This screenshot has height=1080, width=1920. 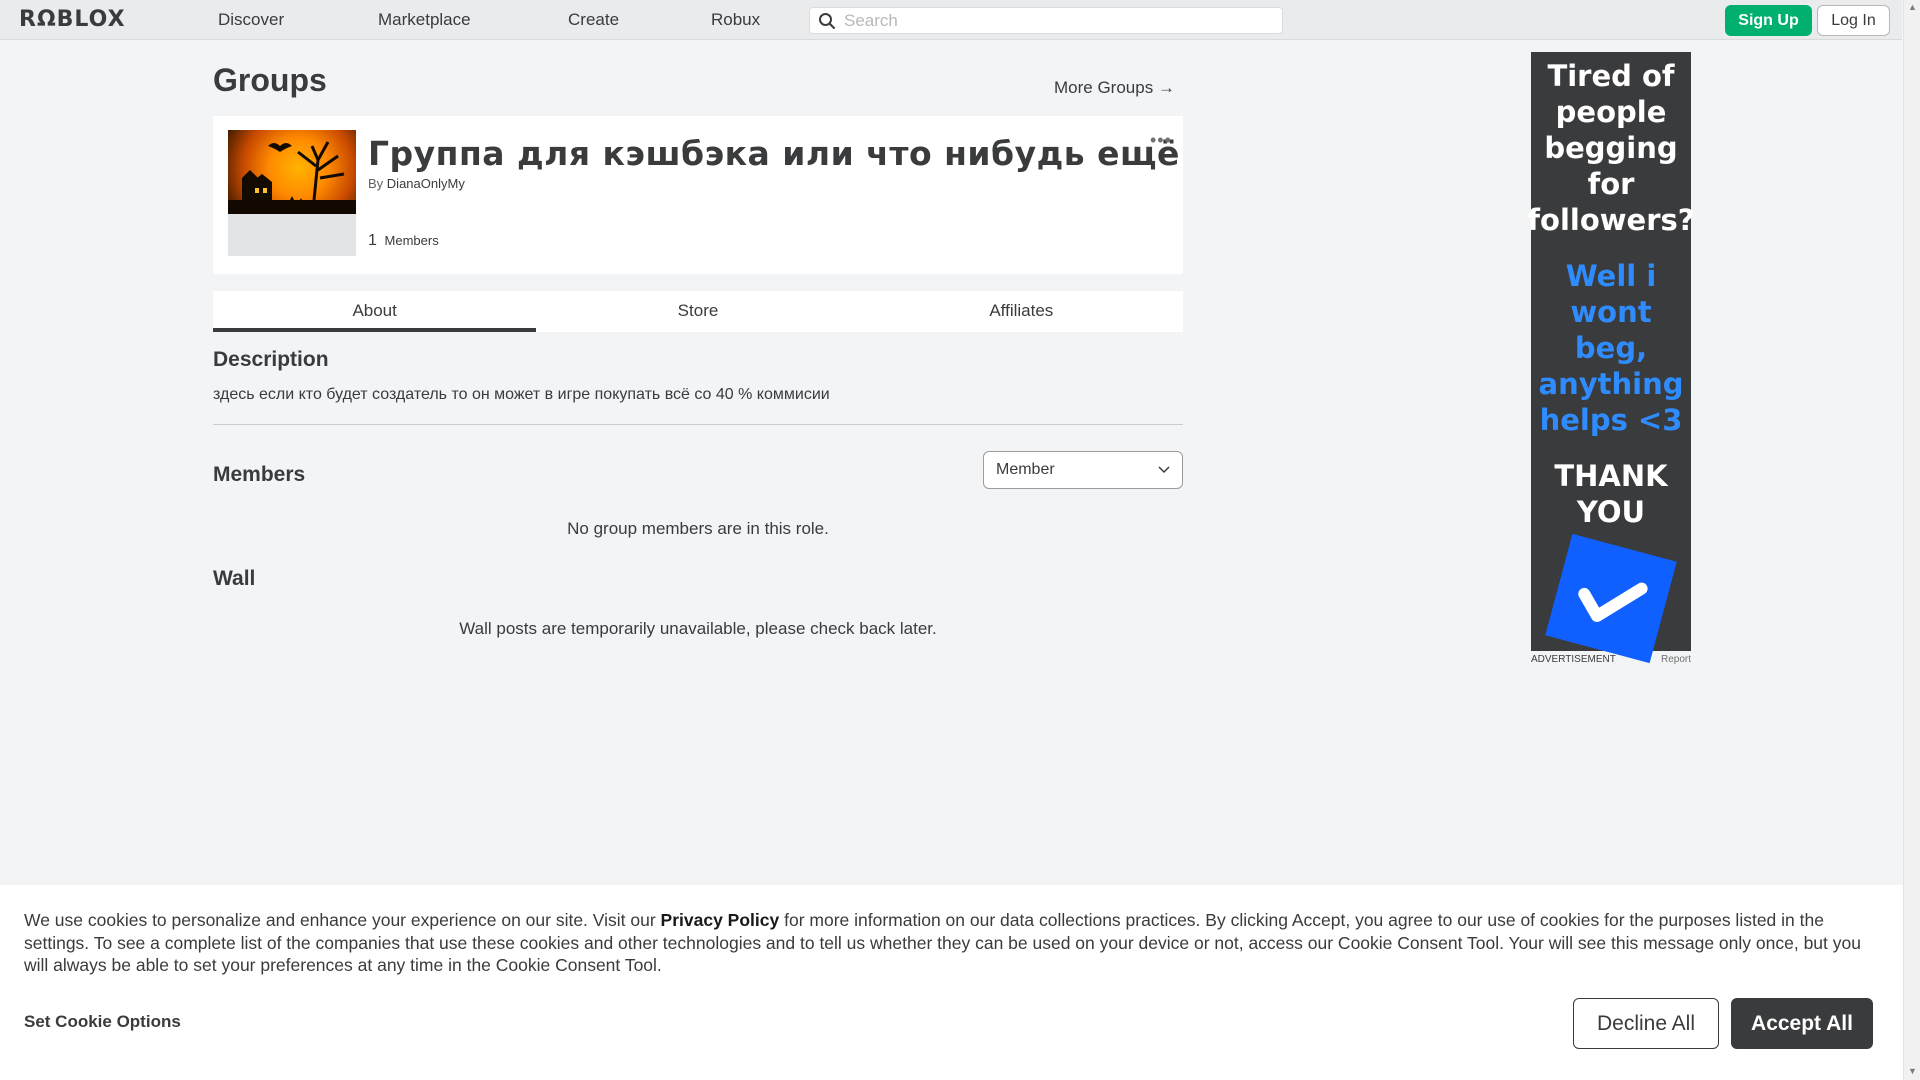 I want to click on ad-subline: Well i wont beg, anything helps <3, so click(x=1611, y=348).